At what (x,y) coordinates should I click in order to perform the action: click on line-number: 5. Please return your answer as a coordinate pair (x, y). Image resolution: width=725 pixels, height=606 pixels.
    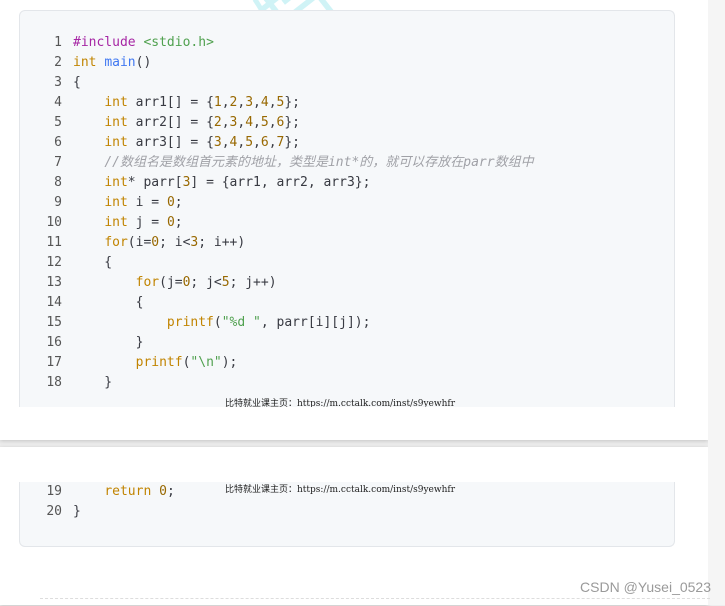
    Looking at the image, I should click on (58, 122).